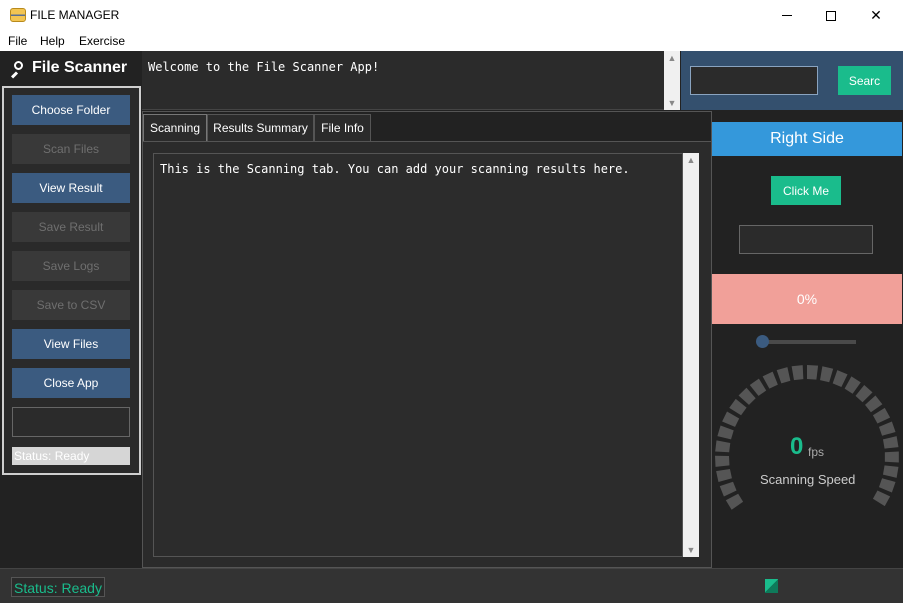  Describe the element at coordinates (75, 15) in the screenshot. I see `window-title: FILE MANAGER` at that location.